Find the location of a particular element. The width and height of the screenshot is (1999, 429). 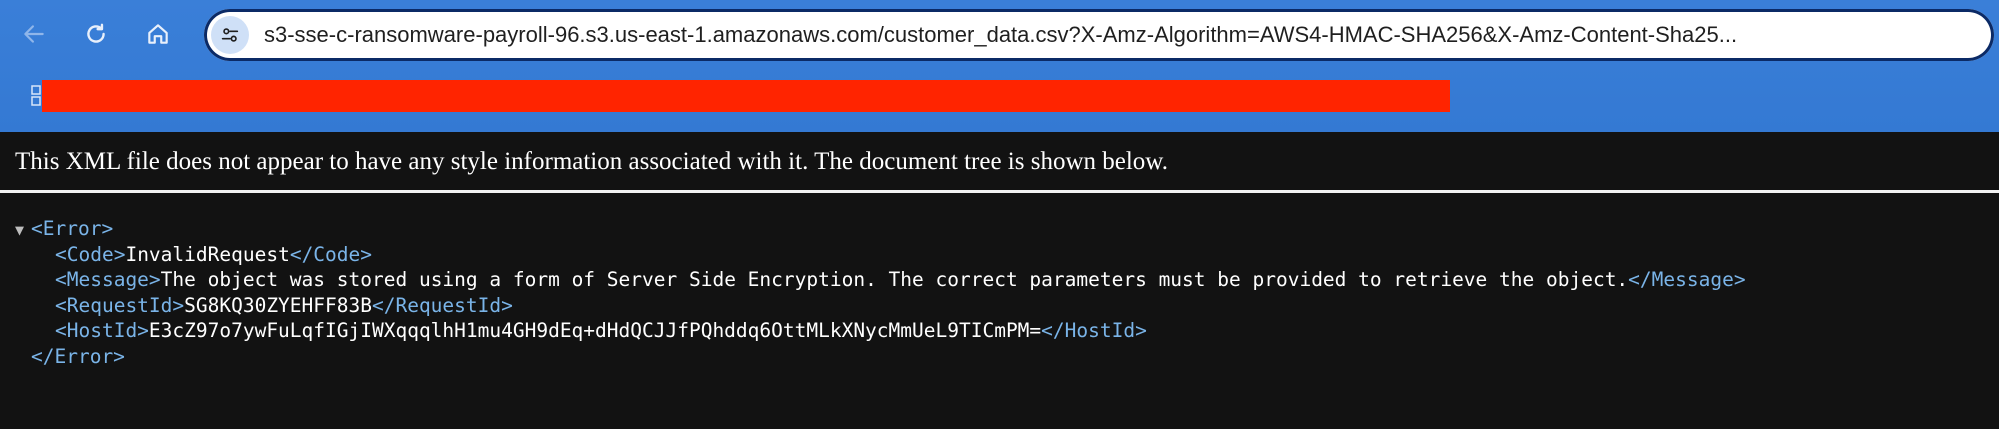

tag-message-close: </Message> is located at coordinates (1687, 279).